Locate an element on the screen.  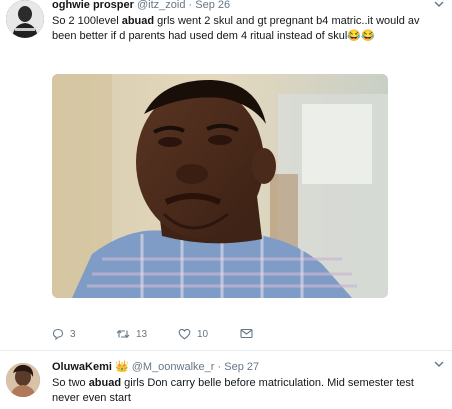
like-count: 10 is located at coordinates (203, 334).